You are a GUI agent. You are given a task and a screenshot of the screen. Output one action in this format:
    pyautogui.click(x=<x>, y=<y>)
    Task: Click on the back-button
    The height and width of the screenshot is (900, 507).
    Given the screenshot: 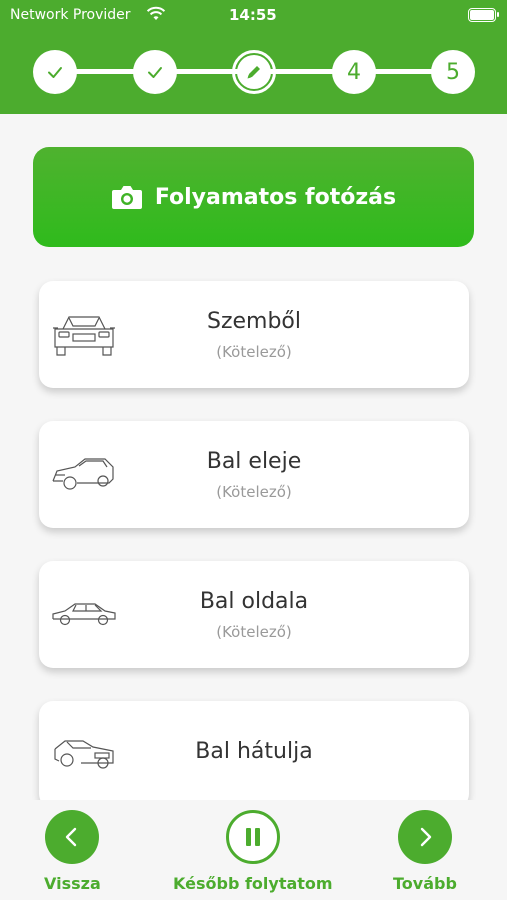 What is the action you would take?
    pyautogui.click(x=72, y=837)
    